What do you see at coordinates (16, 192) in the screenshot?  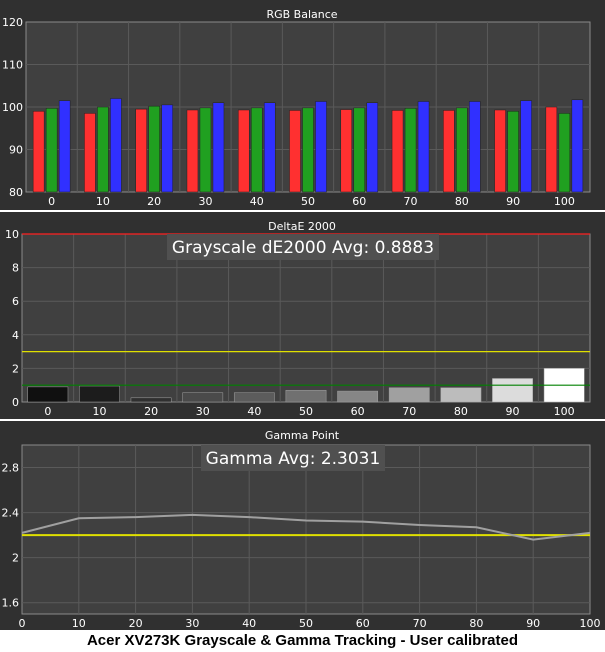 I see `y-tick-label: 80` at bounding box center [16, 192].